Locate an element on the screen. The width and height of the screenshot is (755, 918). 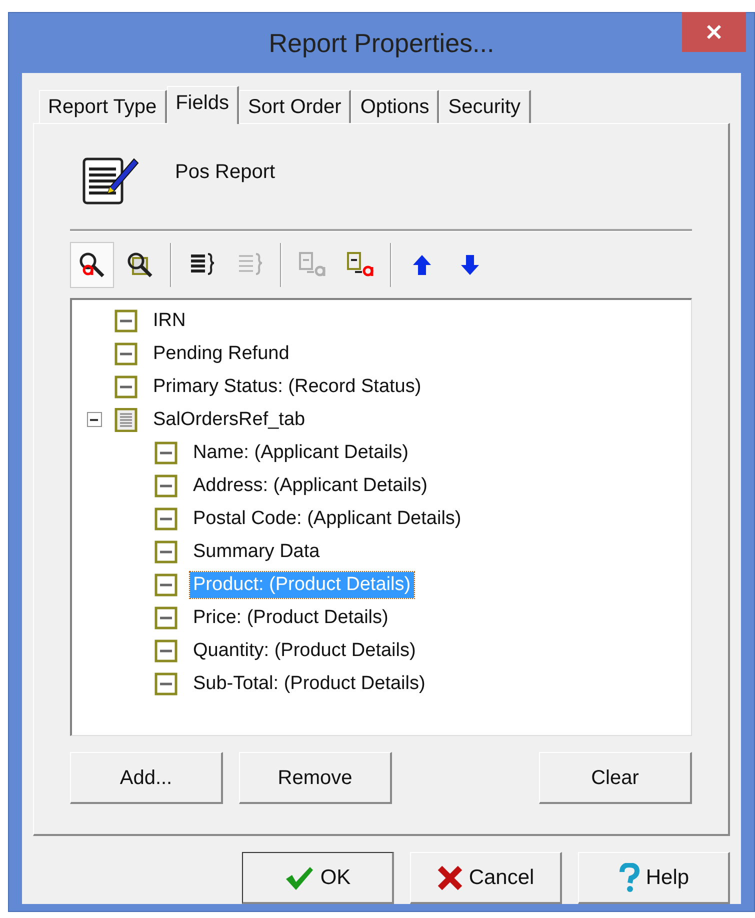
tree-item: IRN is located at coordinates (169, 321).